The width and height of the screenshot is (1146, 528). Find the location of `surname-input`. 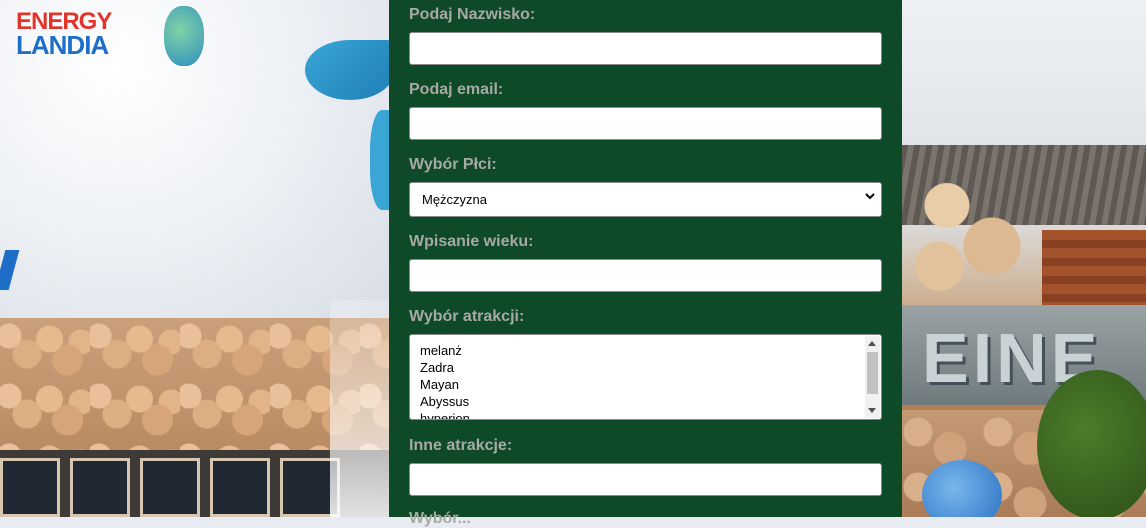

surname-input is located at coordinates (645, 48).